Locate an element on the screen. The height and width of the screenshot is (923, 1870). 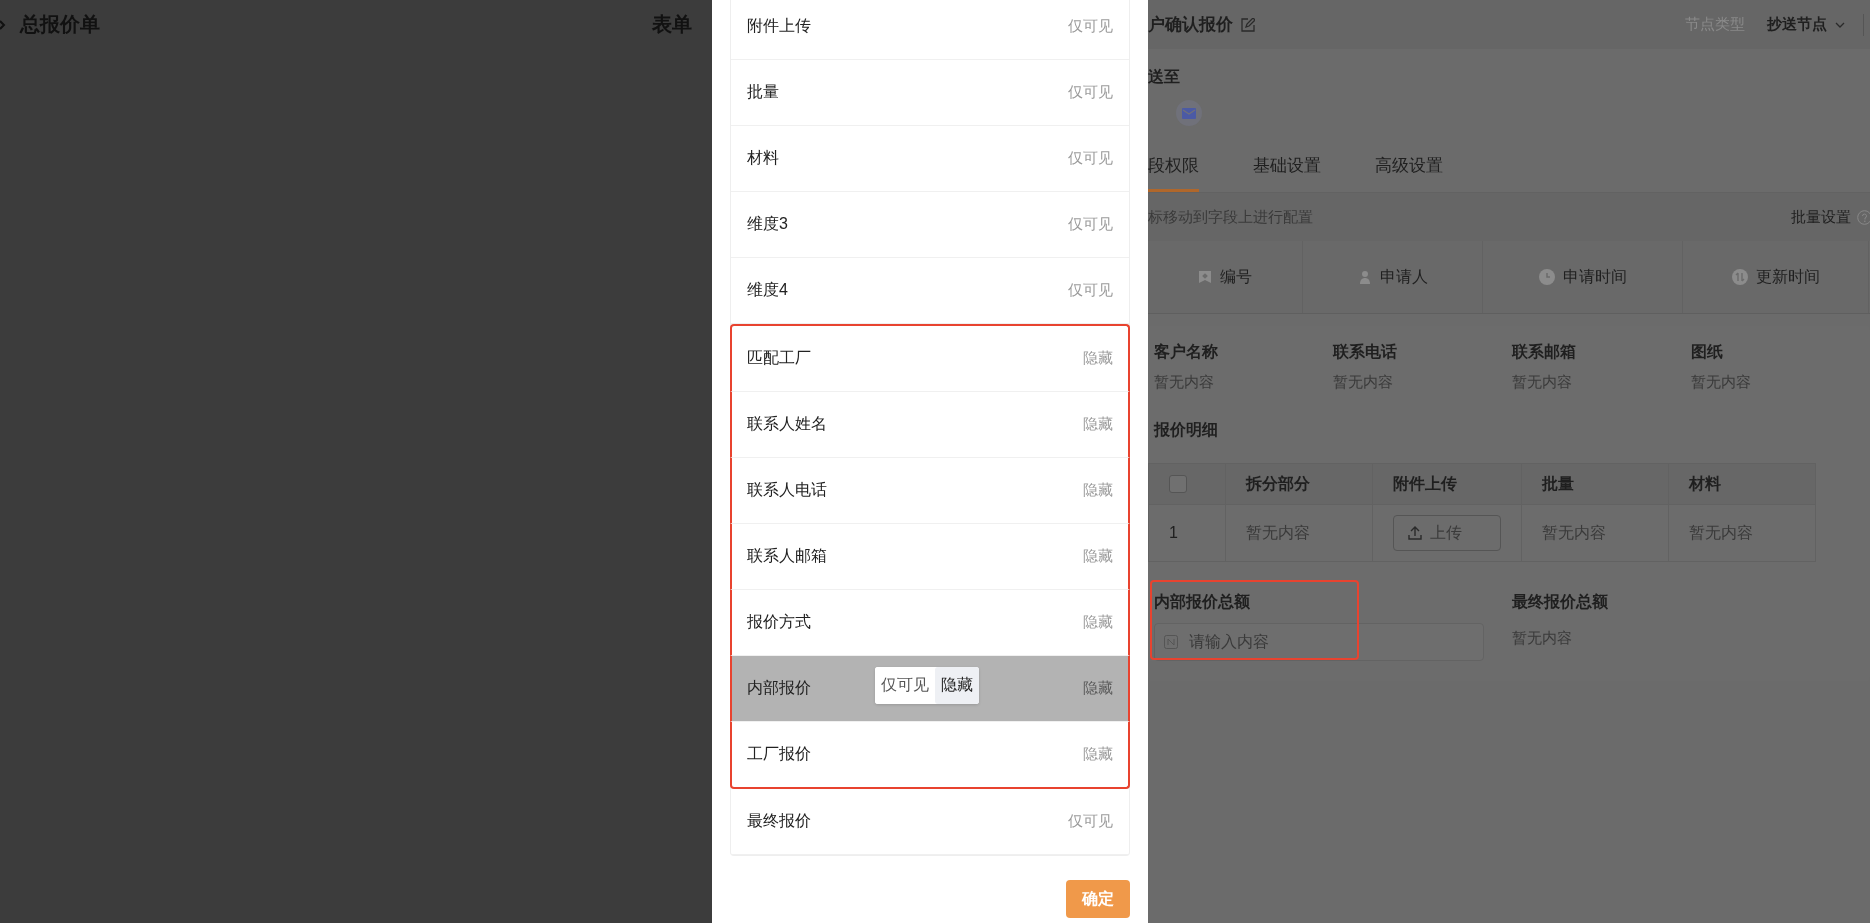
field-name: 联系人邮箱 is located at coordinates (787, 556).